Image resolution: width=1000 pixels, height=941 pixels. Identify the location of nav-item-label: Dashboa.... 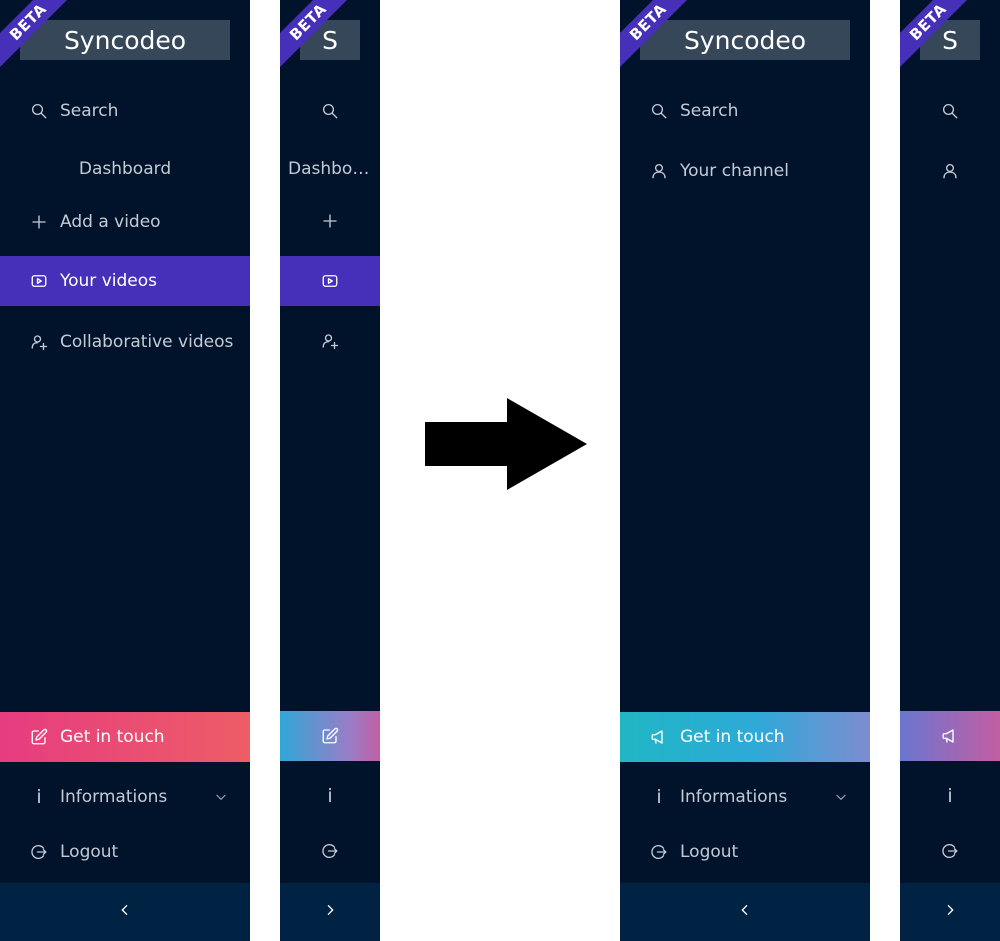
(332, 169).